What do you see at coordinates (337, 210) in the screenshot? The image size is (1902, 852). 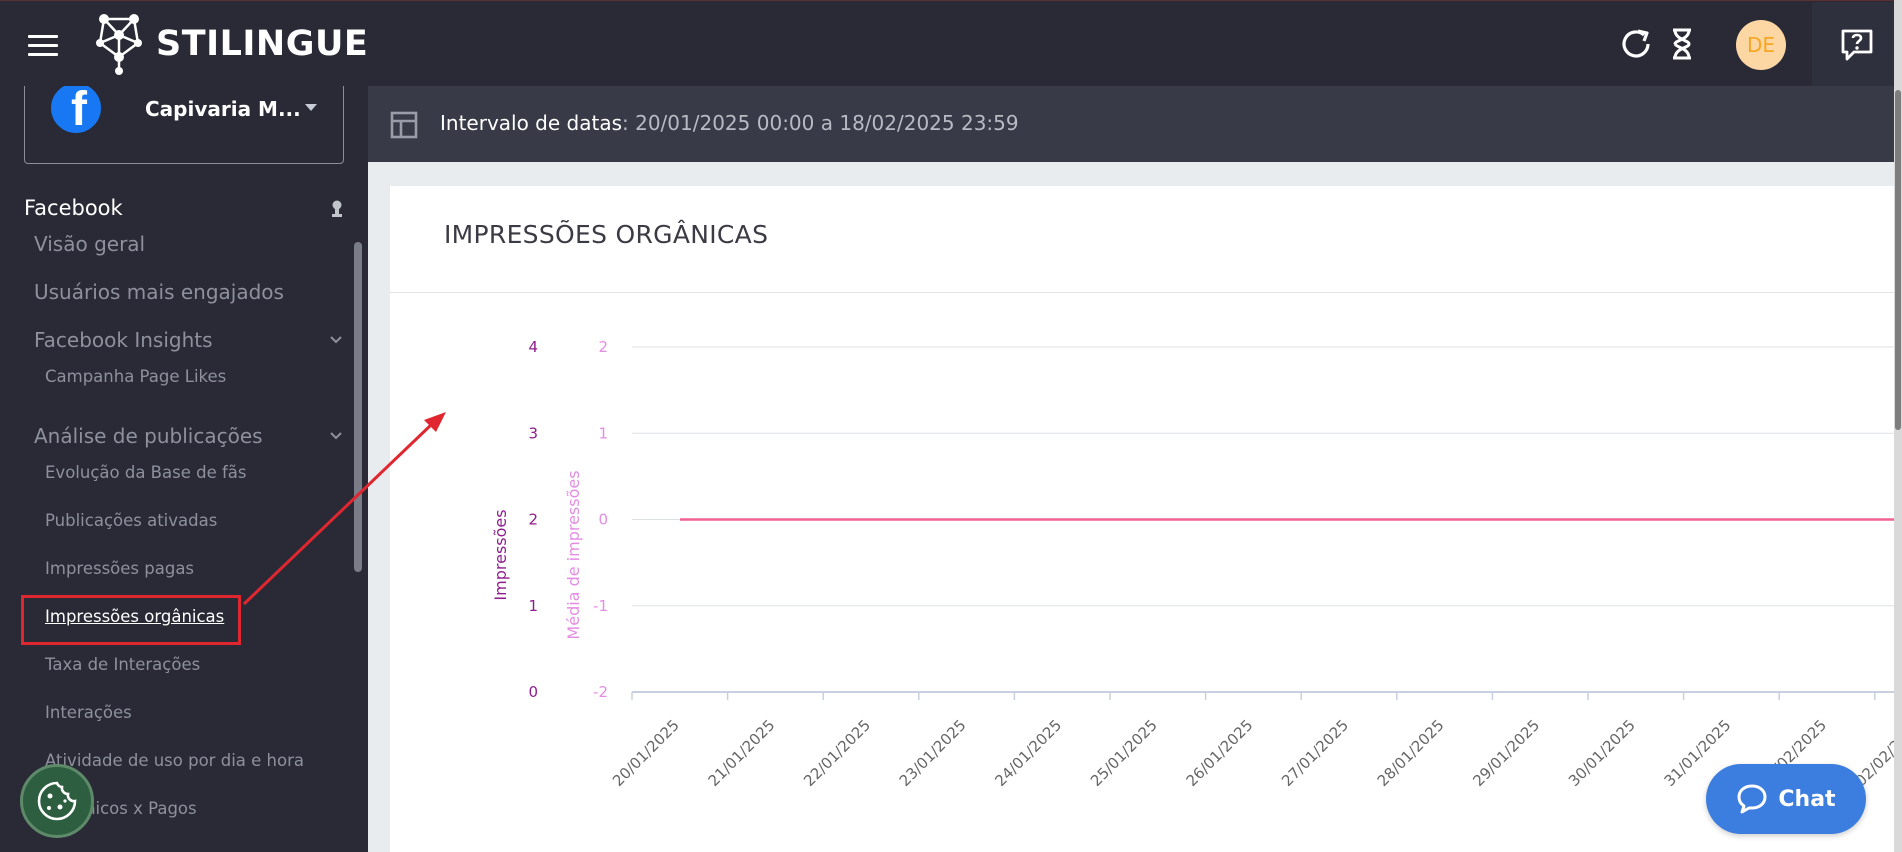 I see `pin-icon` at bounding box center [337, 210].